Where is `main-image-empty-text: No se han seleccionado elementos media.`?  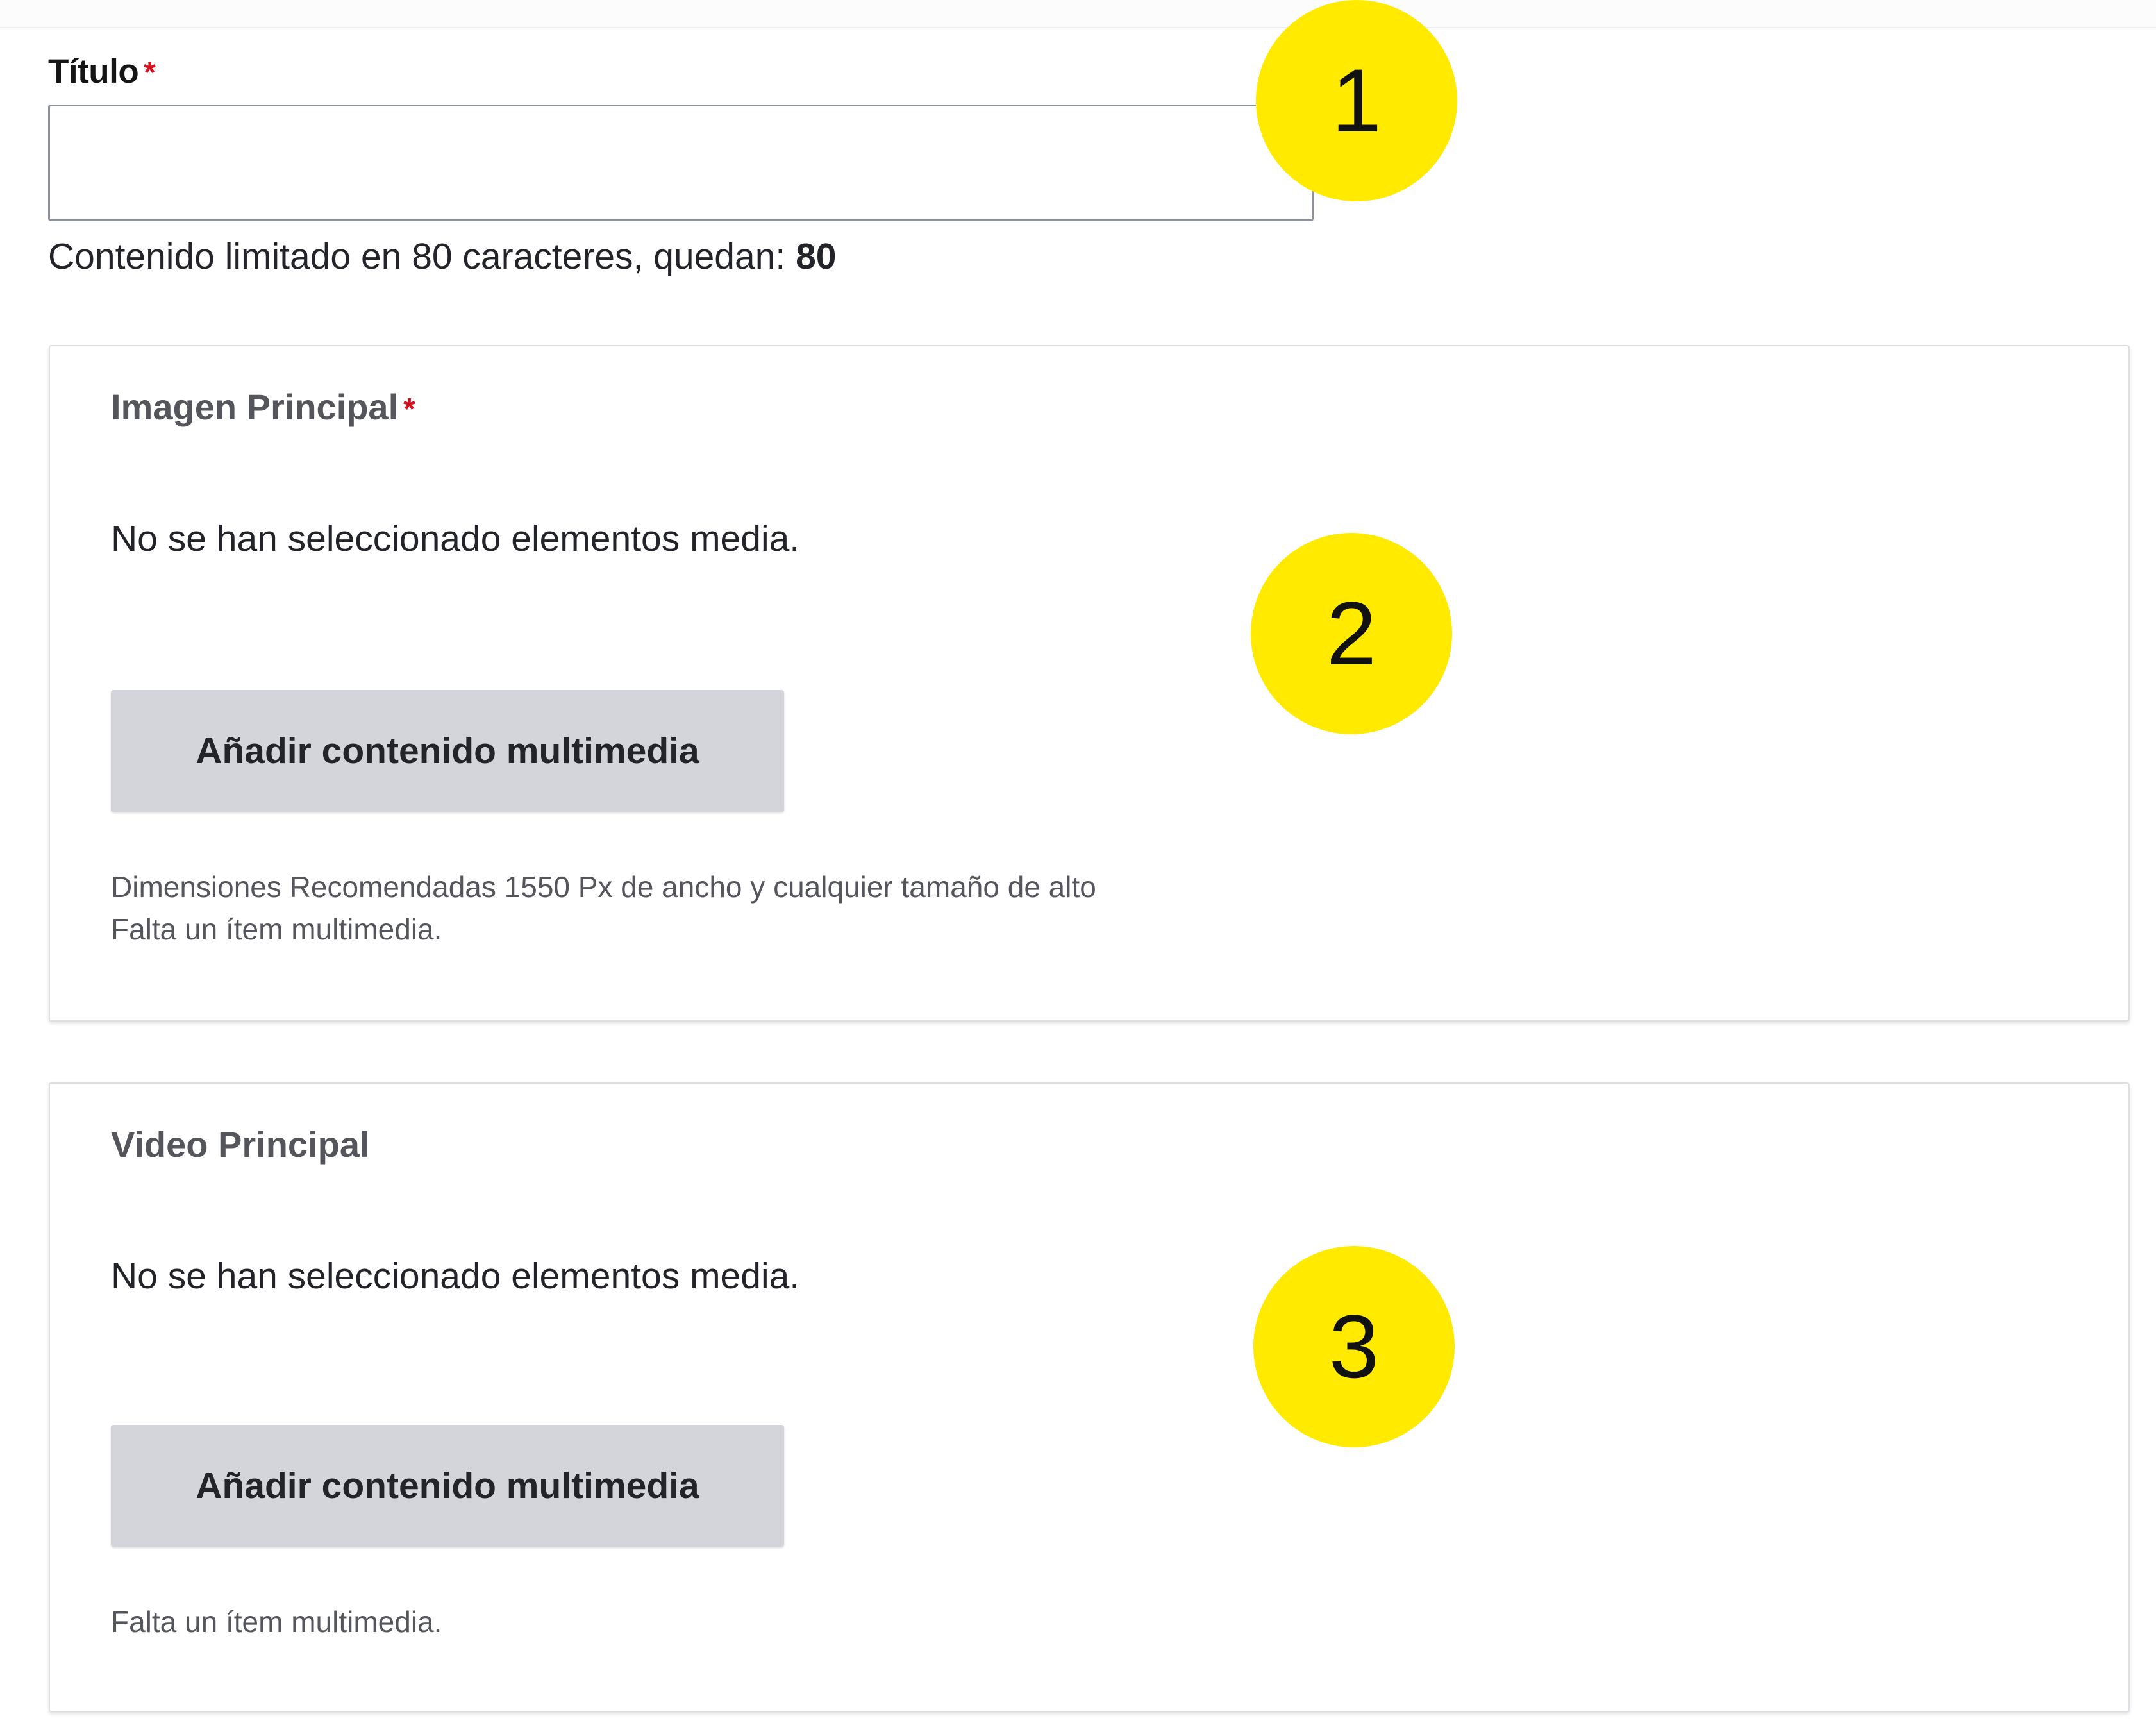 main-image-empty-text: No se han seleccionado elementos media. is located at coordinates (455, 538).